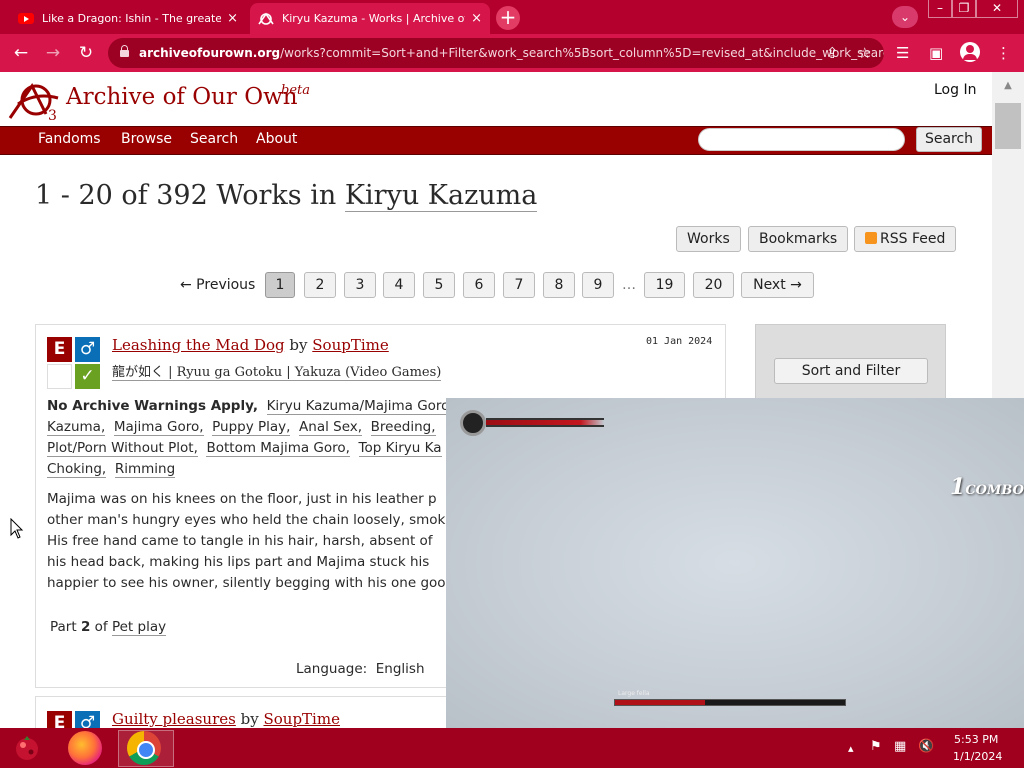 The image size is (1024, 768). I want to click on pagination-page-3: 3, so click(360, 285).